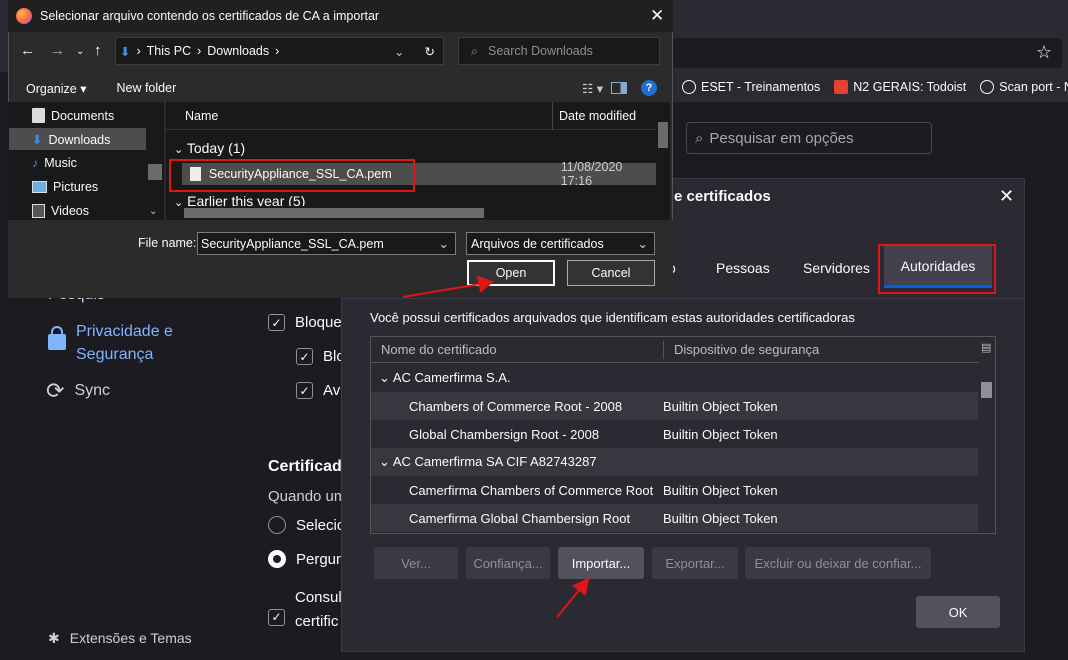 This screenshot has width=1068, height=660. I want to click on annotation-arrows, so click(496, 446).